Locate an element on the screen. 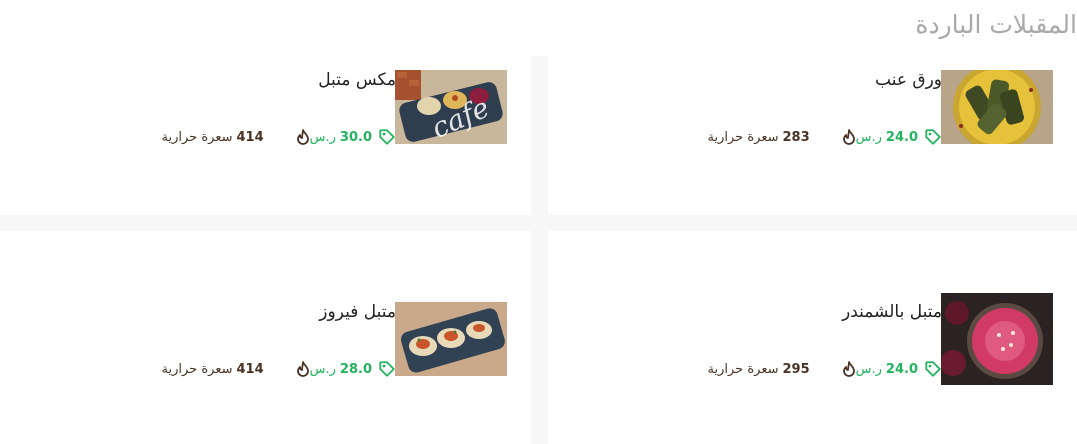  item-name: ورق عنب is located at coordinates (908, 80).